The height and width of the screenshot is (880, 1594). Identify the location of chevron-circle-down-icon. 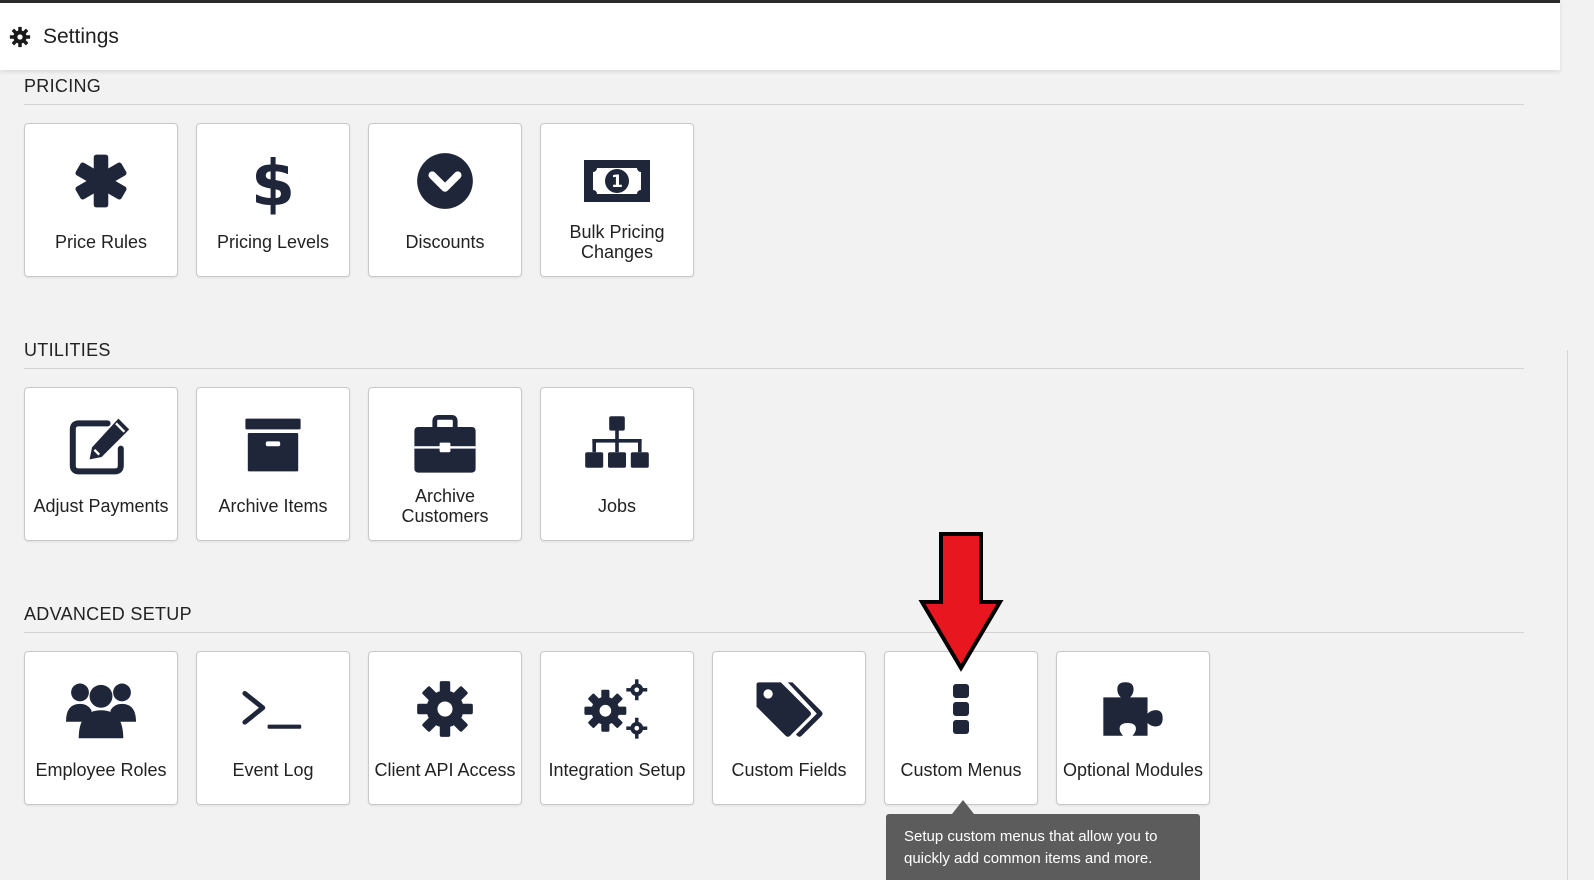
(445, 181).